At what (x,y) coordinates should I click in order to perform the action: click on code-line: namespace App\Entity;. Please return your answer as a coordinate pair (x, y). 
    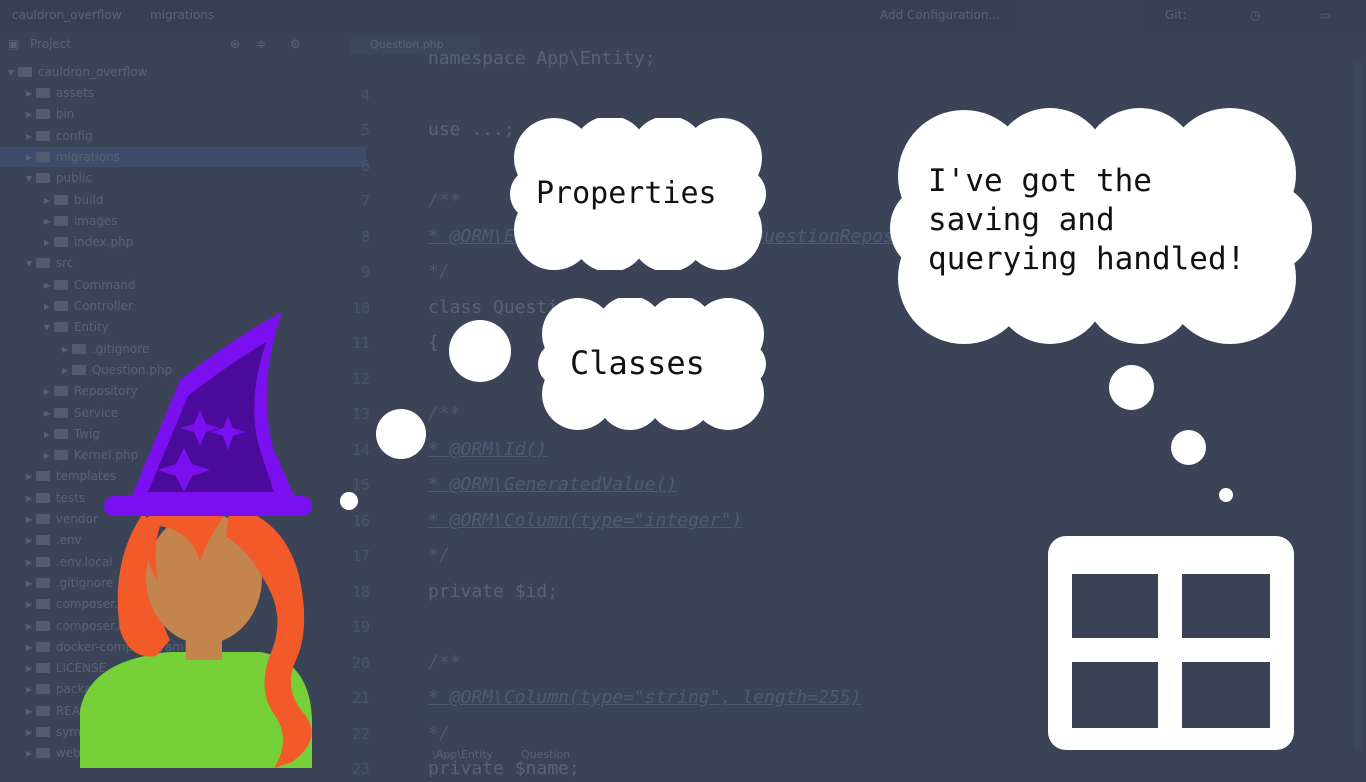
    Looking at the image, I should click on (853, 60).